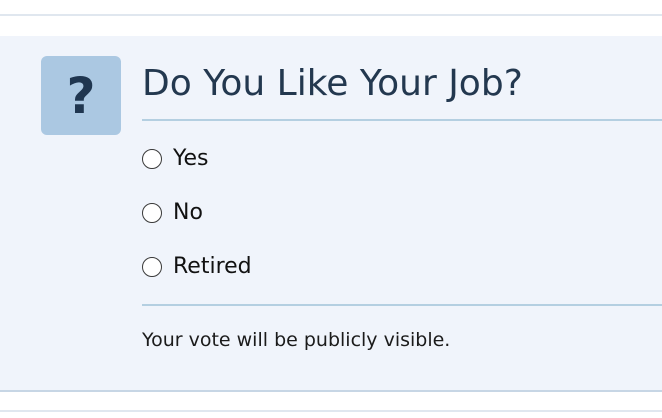 Image resolution: width=662 pixels, height=418 pixels. What do you see at coordinates (152, 159) in the screenshot?
I see `radio-button-yes` at bounding box center [152, 159].